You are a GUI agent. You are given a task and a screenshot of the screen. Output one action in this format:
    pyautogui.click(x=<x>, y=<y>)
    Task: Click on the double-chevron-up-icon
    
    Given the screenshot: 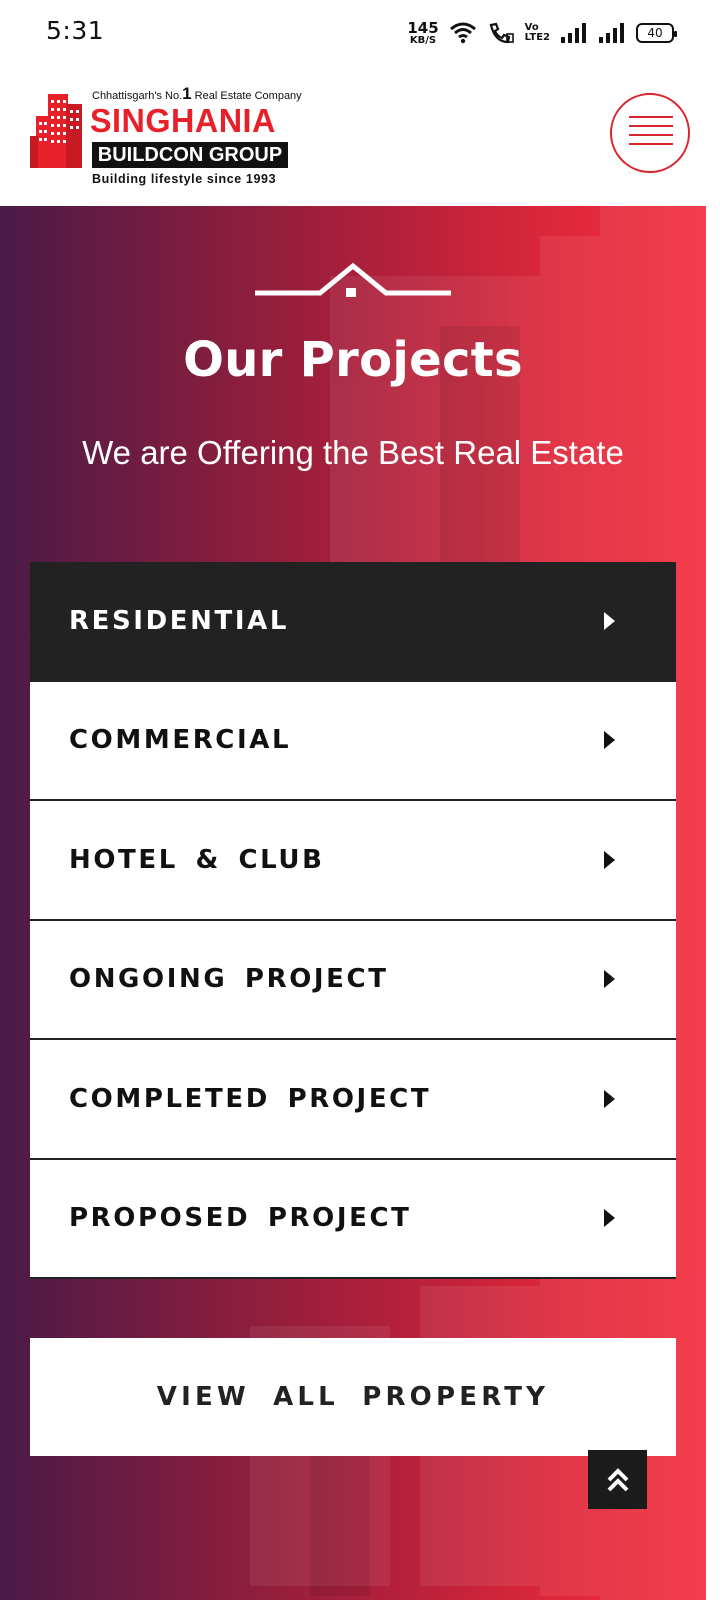 What is the action you would take?
    pyautogui.click(x=617, y=1479)
    